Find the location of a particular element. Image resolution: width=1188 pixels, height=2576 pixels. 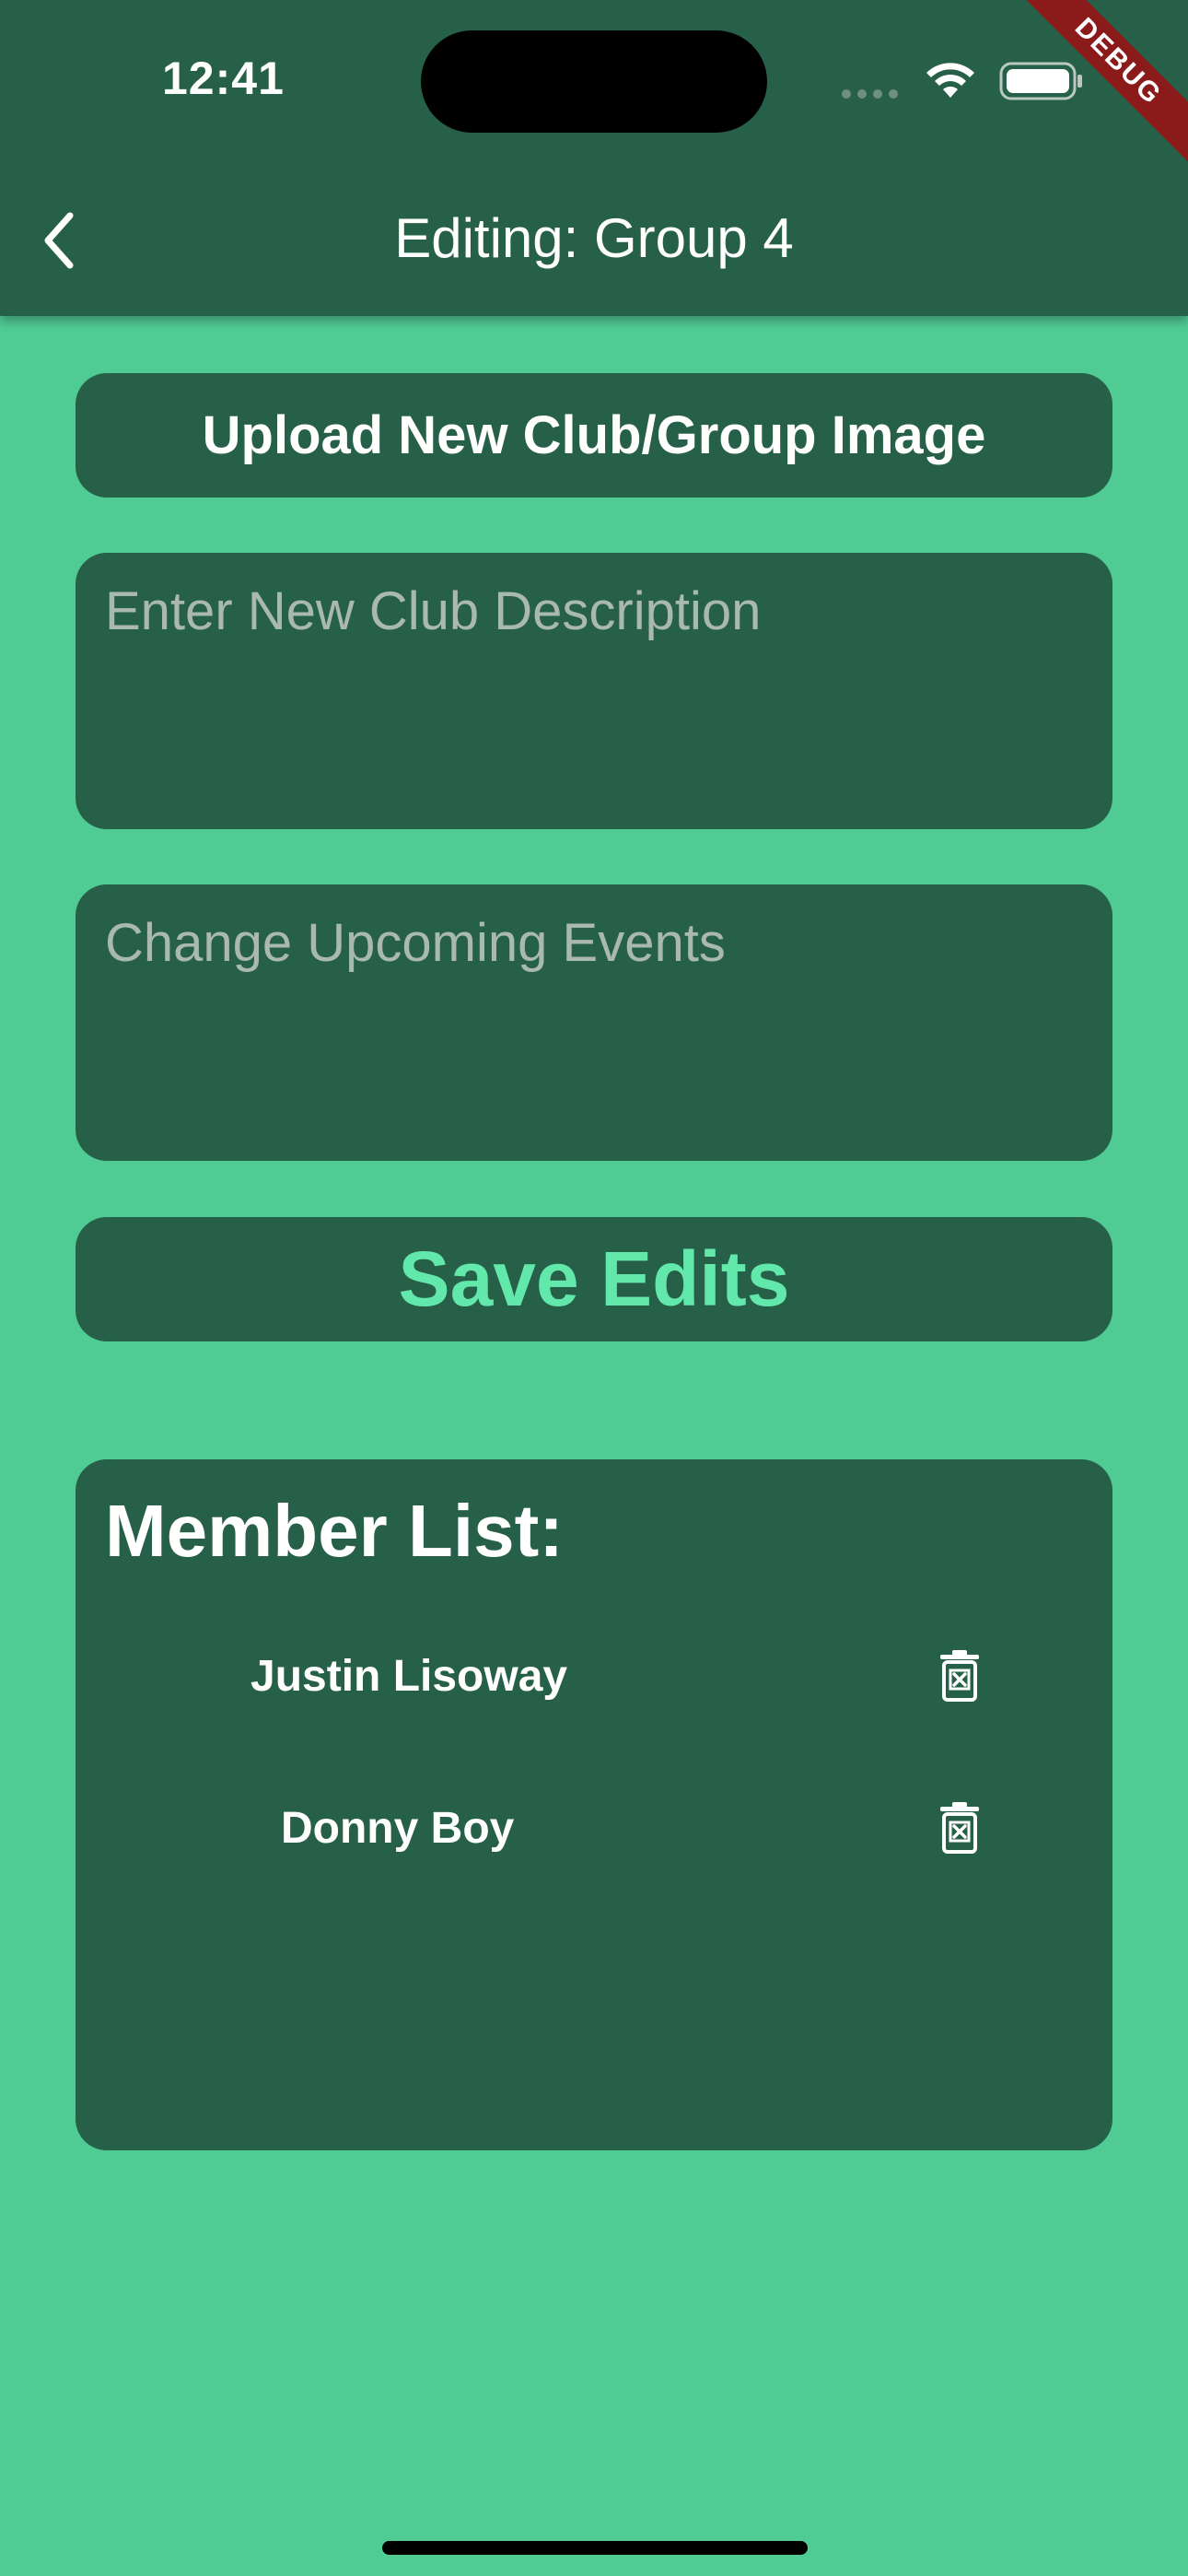

dynamic-island is located at coordinates (594, 81).